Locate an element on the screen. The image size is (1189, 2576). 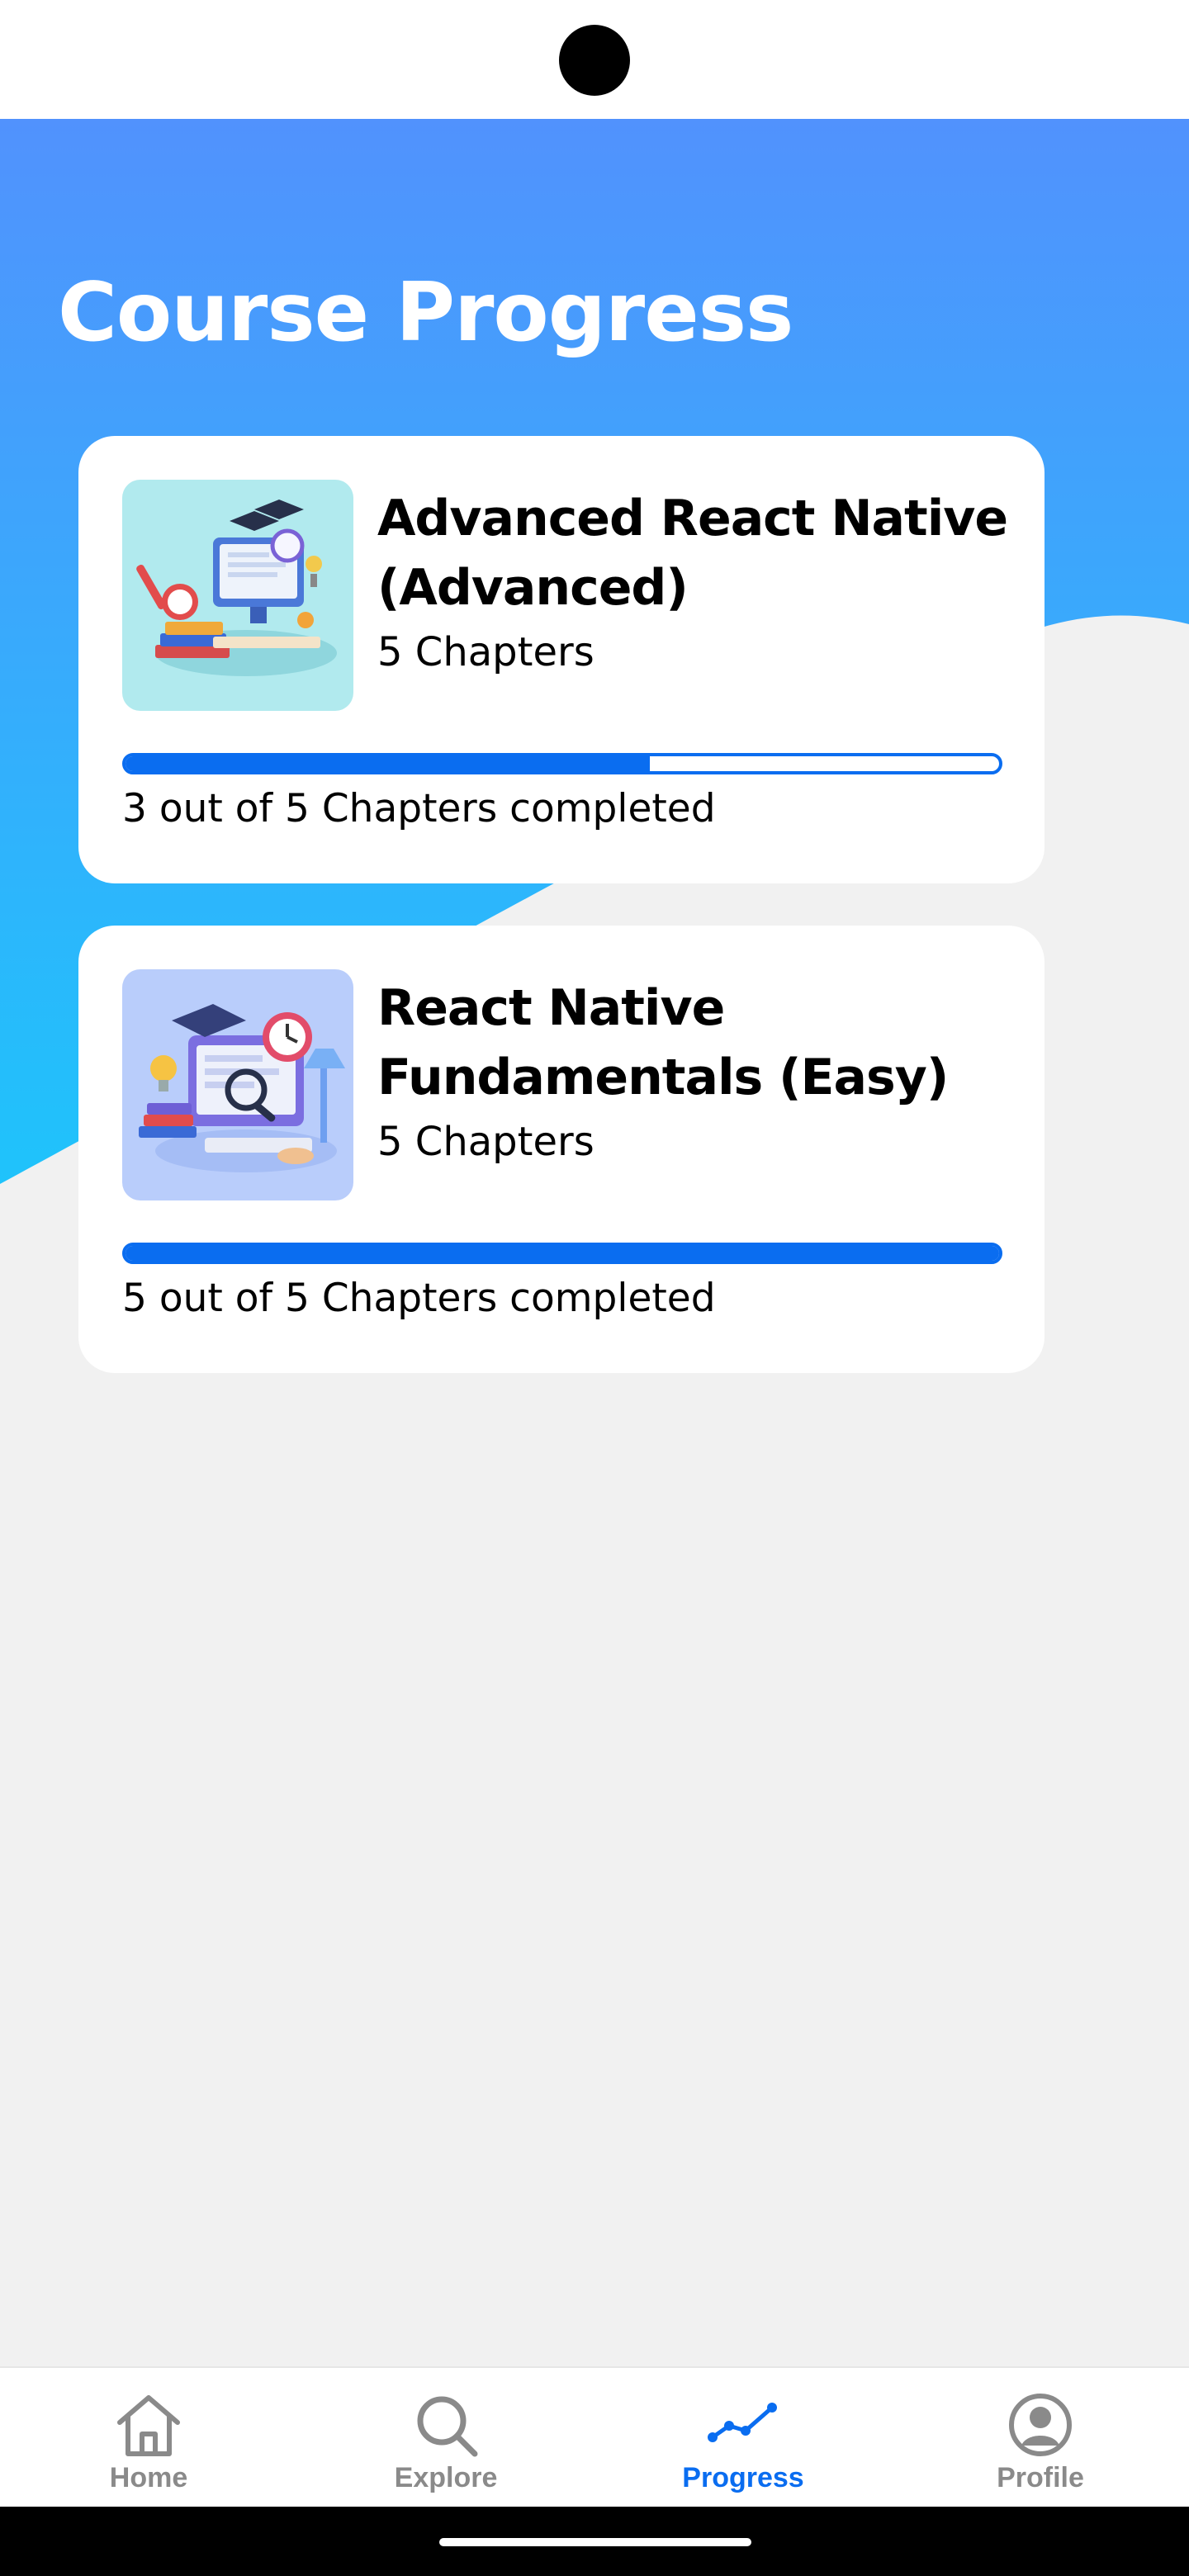
nav-item-progress: Progress is located at coordinates (743, 2438).